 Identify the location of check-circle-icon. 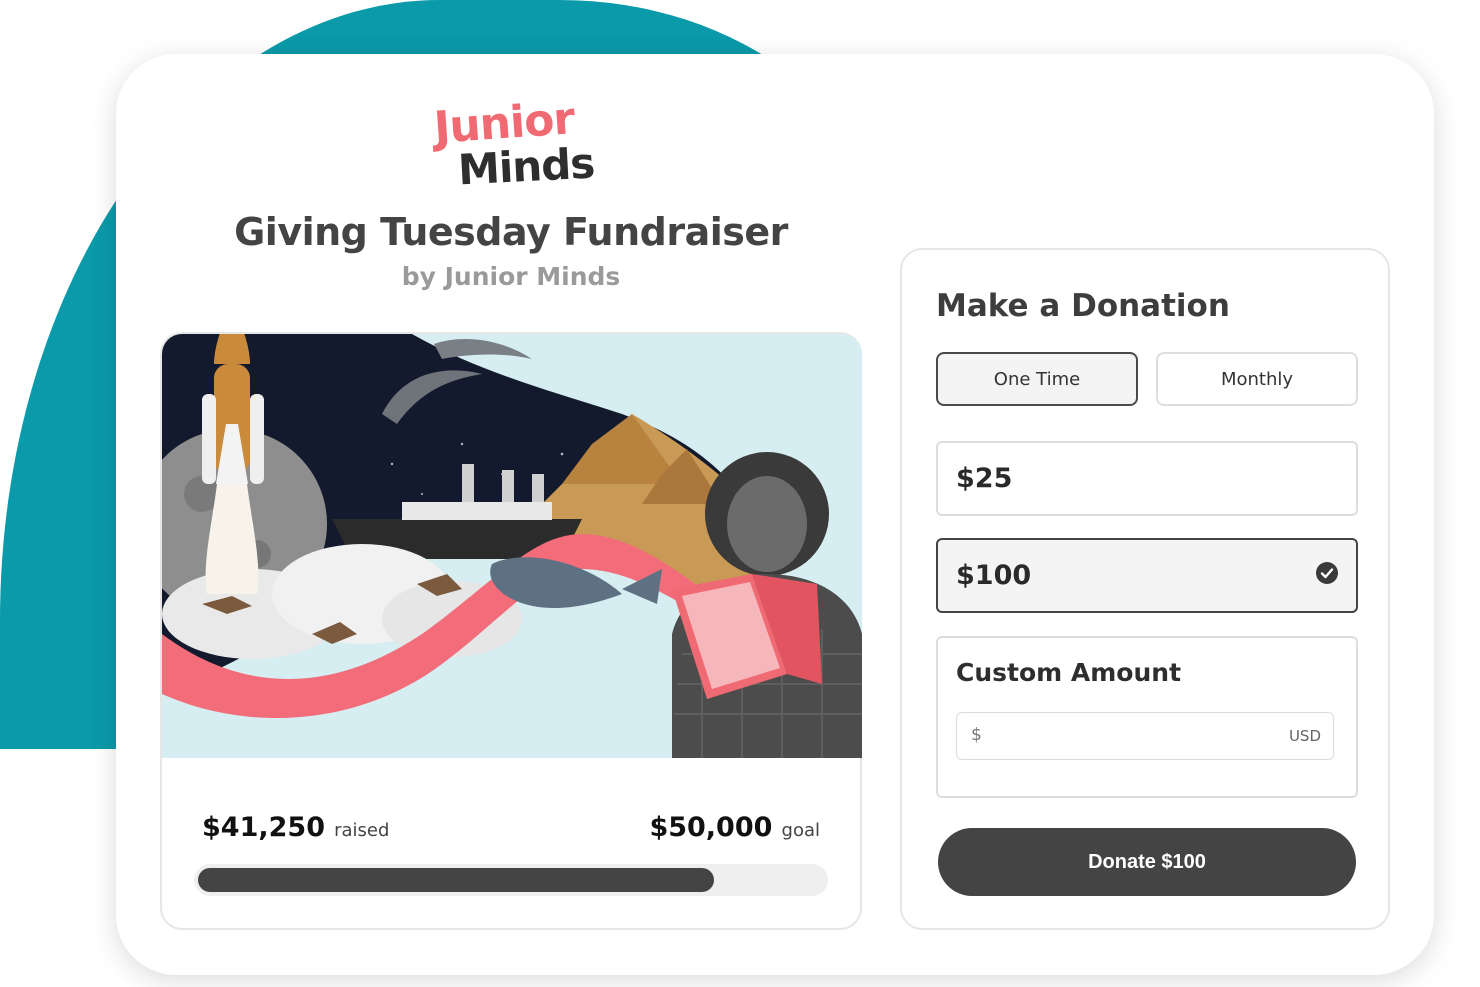
(1327, 573).